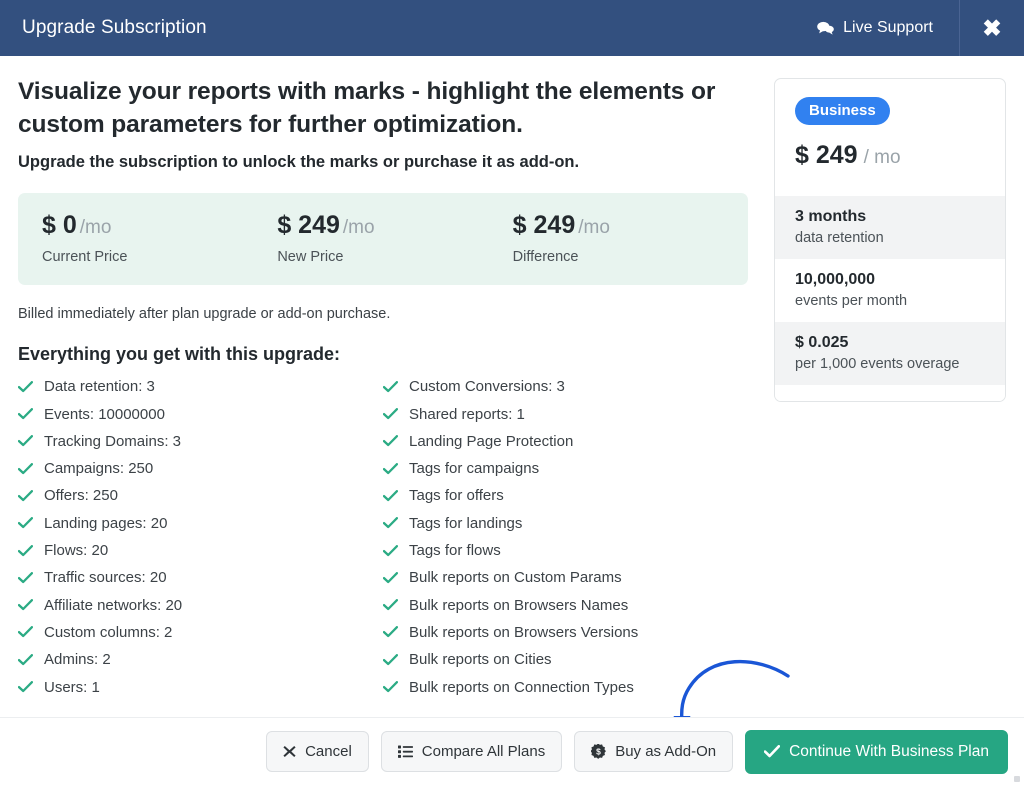 This screenshot has height=785, width=1024. What do you see at coordinates (81, 496) in the screenshot?
I see `feature-label: Offers: 250` at bounding box center [81, 496].